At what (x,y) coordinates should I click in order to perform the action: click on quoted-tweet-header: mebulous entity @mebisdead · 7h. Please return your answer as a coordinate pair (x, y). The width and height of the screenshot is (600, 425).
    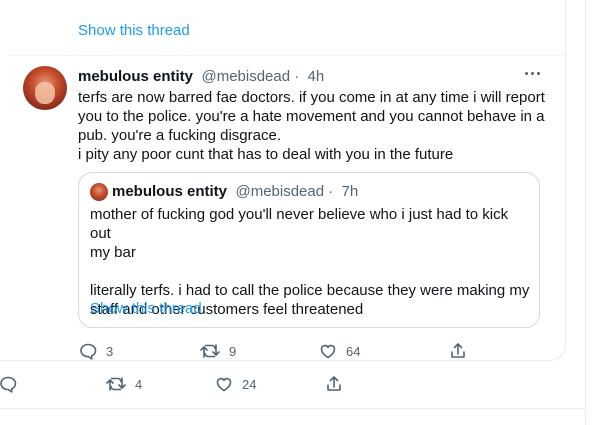
    Looking at the image, I should click on (237, 192).